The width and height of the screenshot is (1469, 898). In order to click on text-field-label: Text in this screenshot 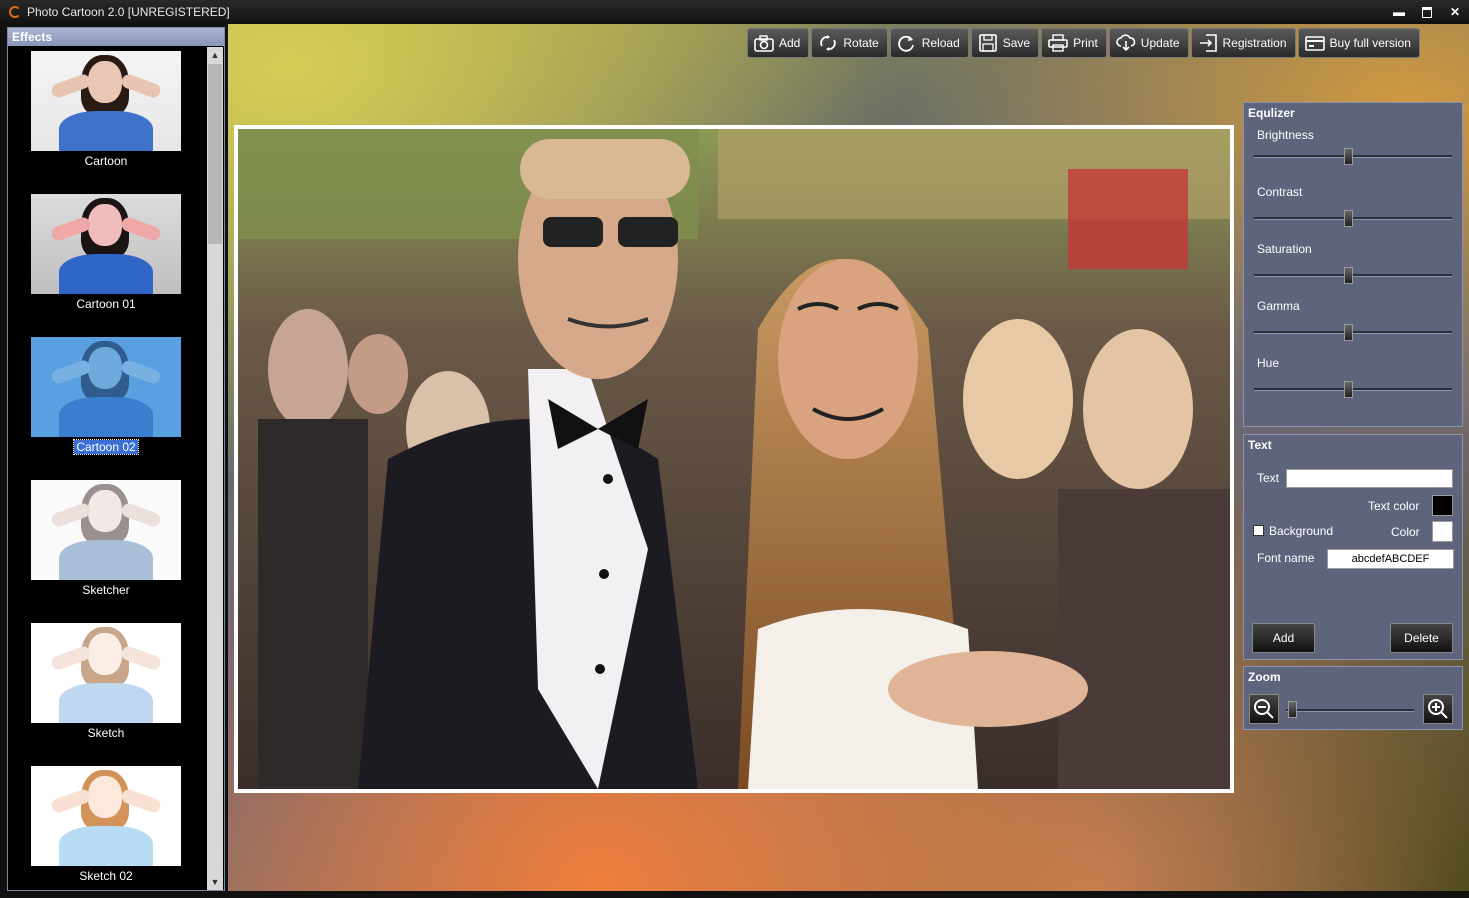, I will do `click(1268, 478)`.